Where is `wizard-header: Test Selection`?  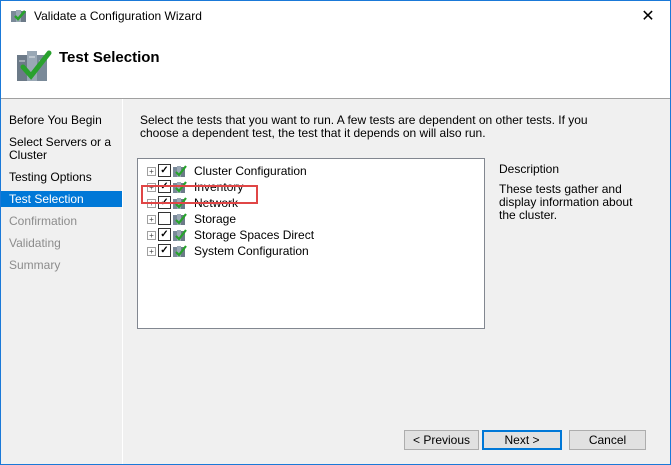 wizard-header: Test Selection is located at coordinates (335, 65).